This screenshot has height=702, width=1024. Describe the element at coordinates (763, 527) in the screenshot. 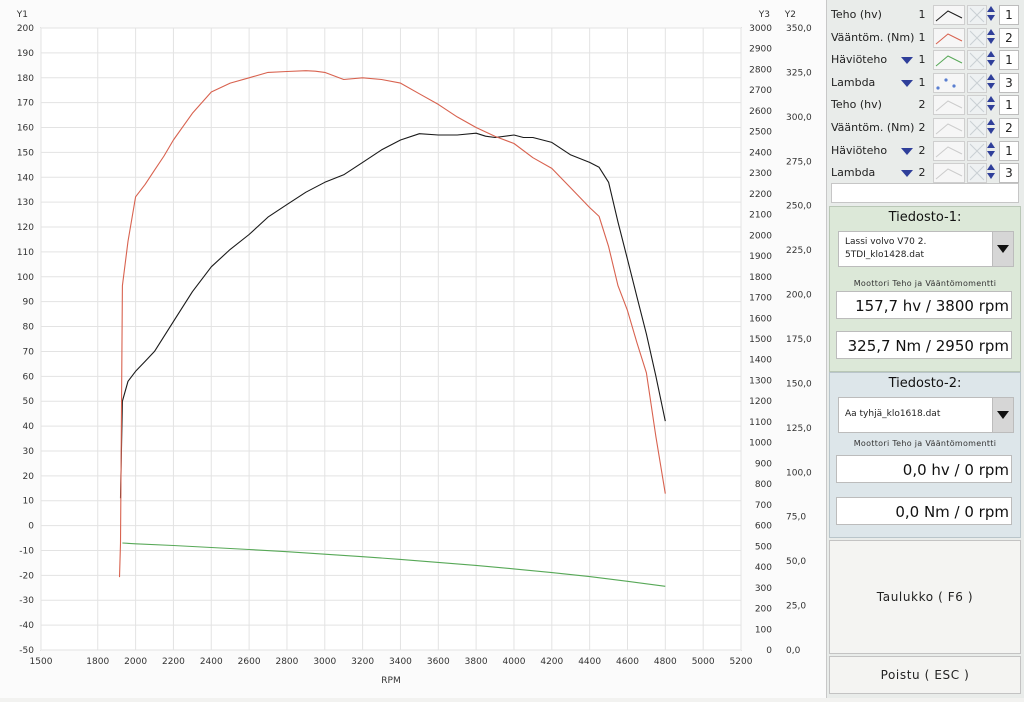

I see `y3-tick-label: 600` at that location.